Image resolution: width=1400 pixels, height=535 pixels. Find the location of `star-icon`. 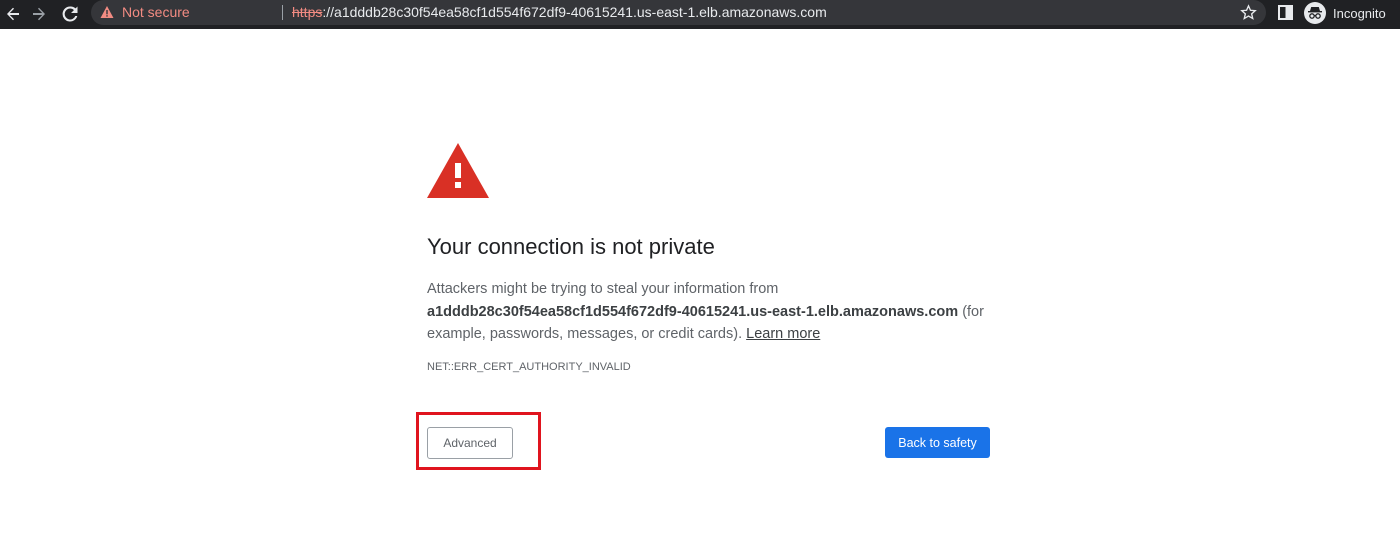

star-icon is located at coordinates (1248, 12).